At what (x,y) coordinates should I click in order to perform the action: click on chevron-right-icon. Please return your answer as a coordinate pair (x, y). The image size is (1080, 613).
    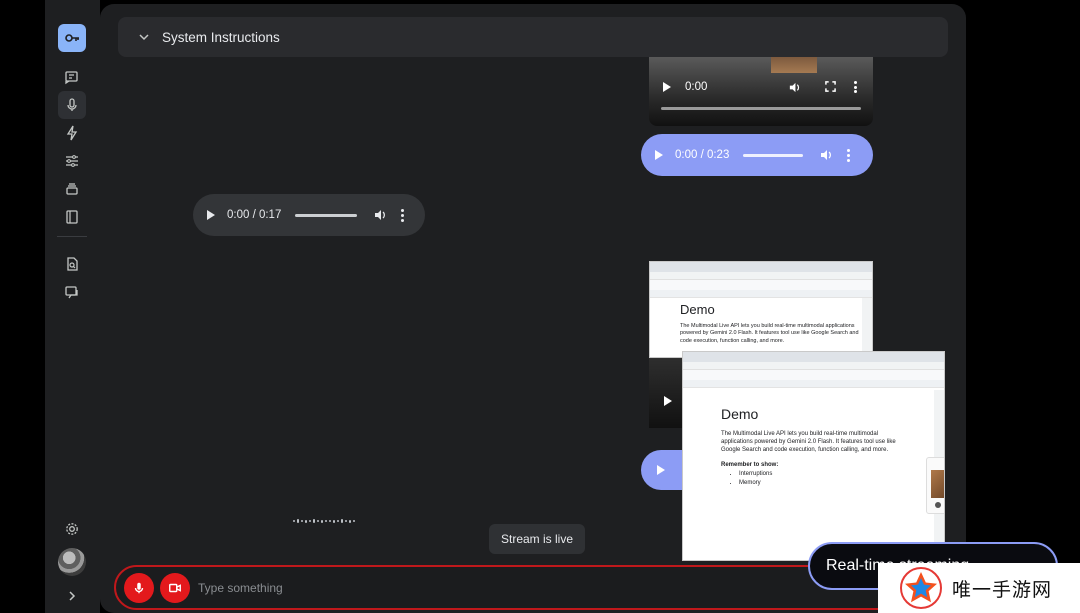
    Looking at the image, I should click on (72, 596).